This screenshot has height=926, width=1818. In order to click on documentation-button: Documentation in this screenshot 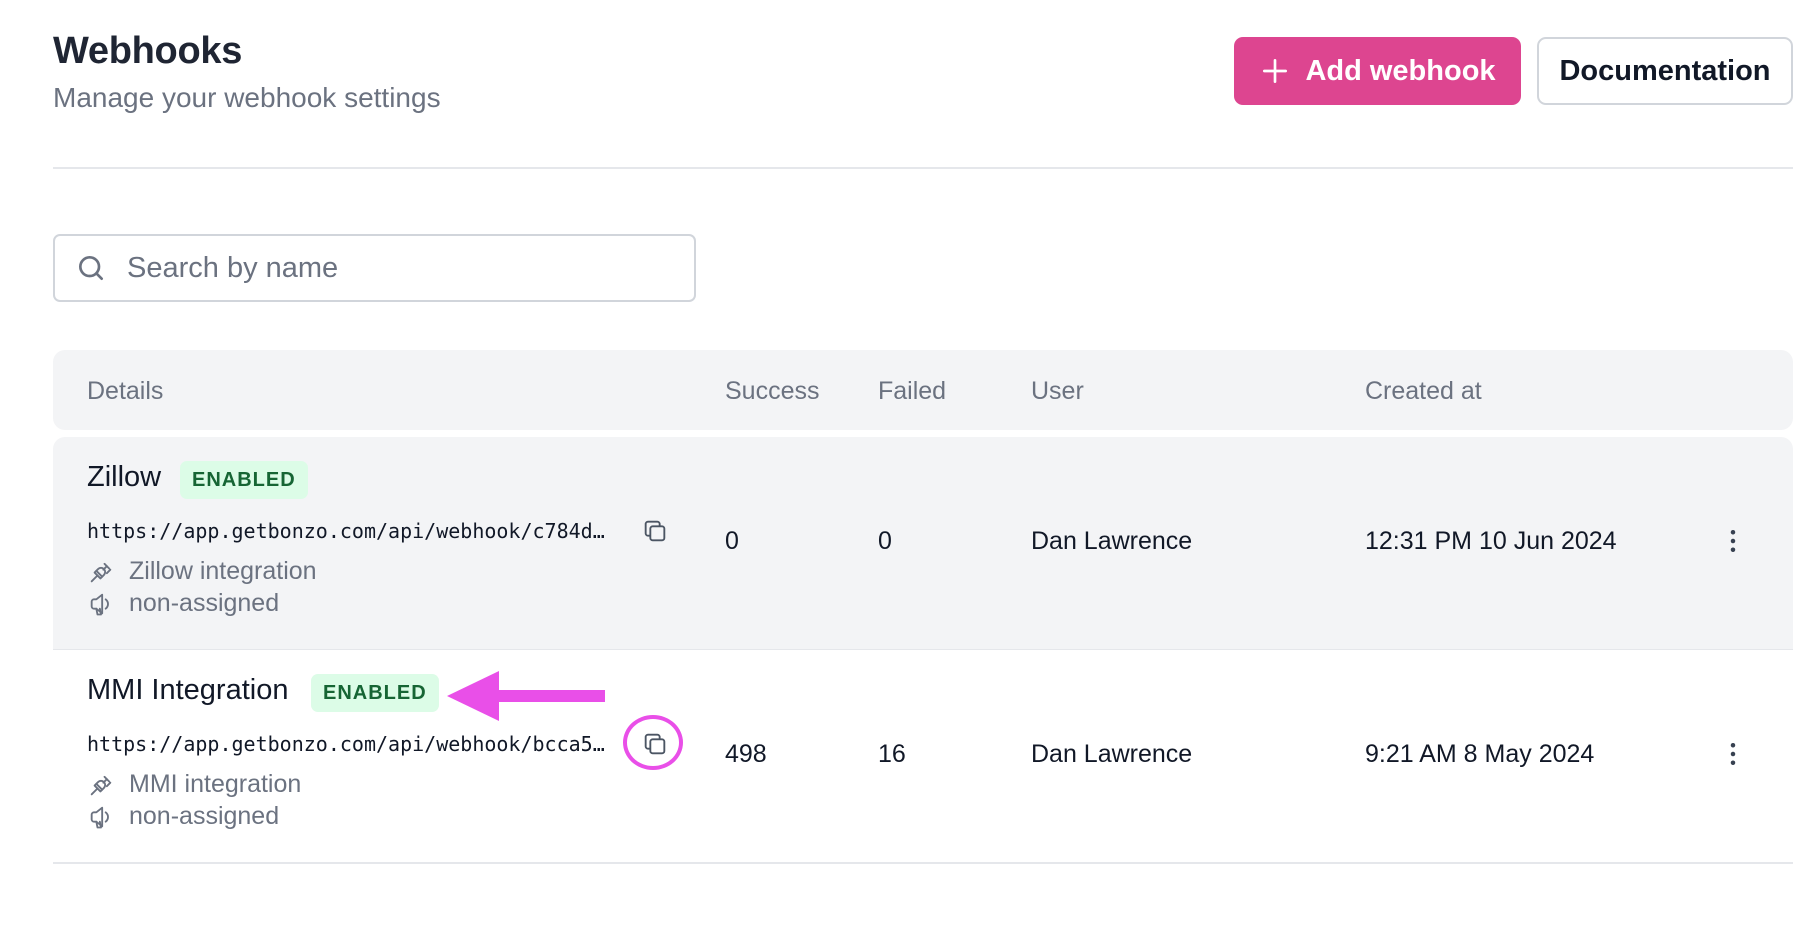, I will do `click(1665, 71)`.